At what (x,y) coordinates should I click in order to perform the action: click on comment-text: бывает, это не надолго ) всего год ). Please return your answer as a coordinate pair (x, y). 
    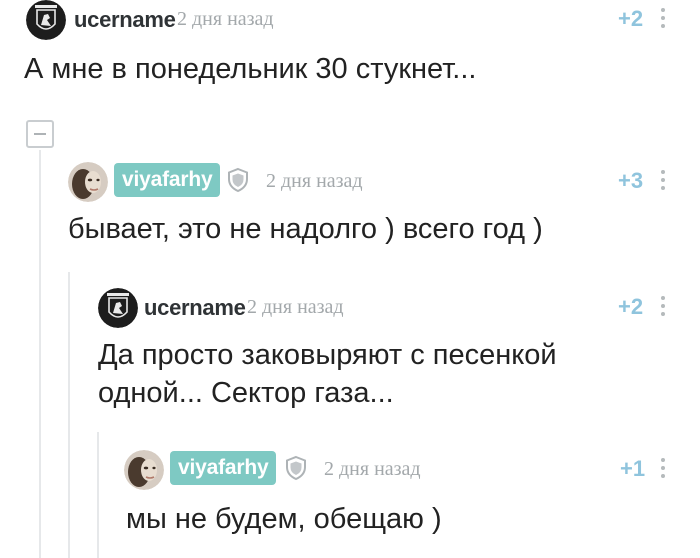
    Looking at the image, I should click on (305, 229).